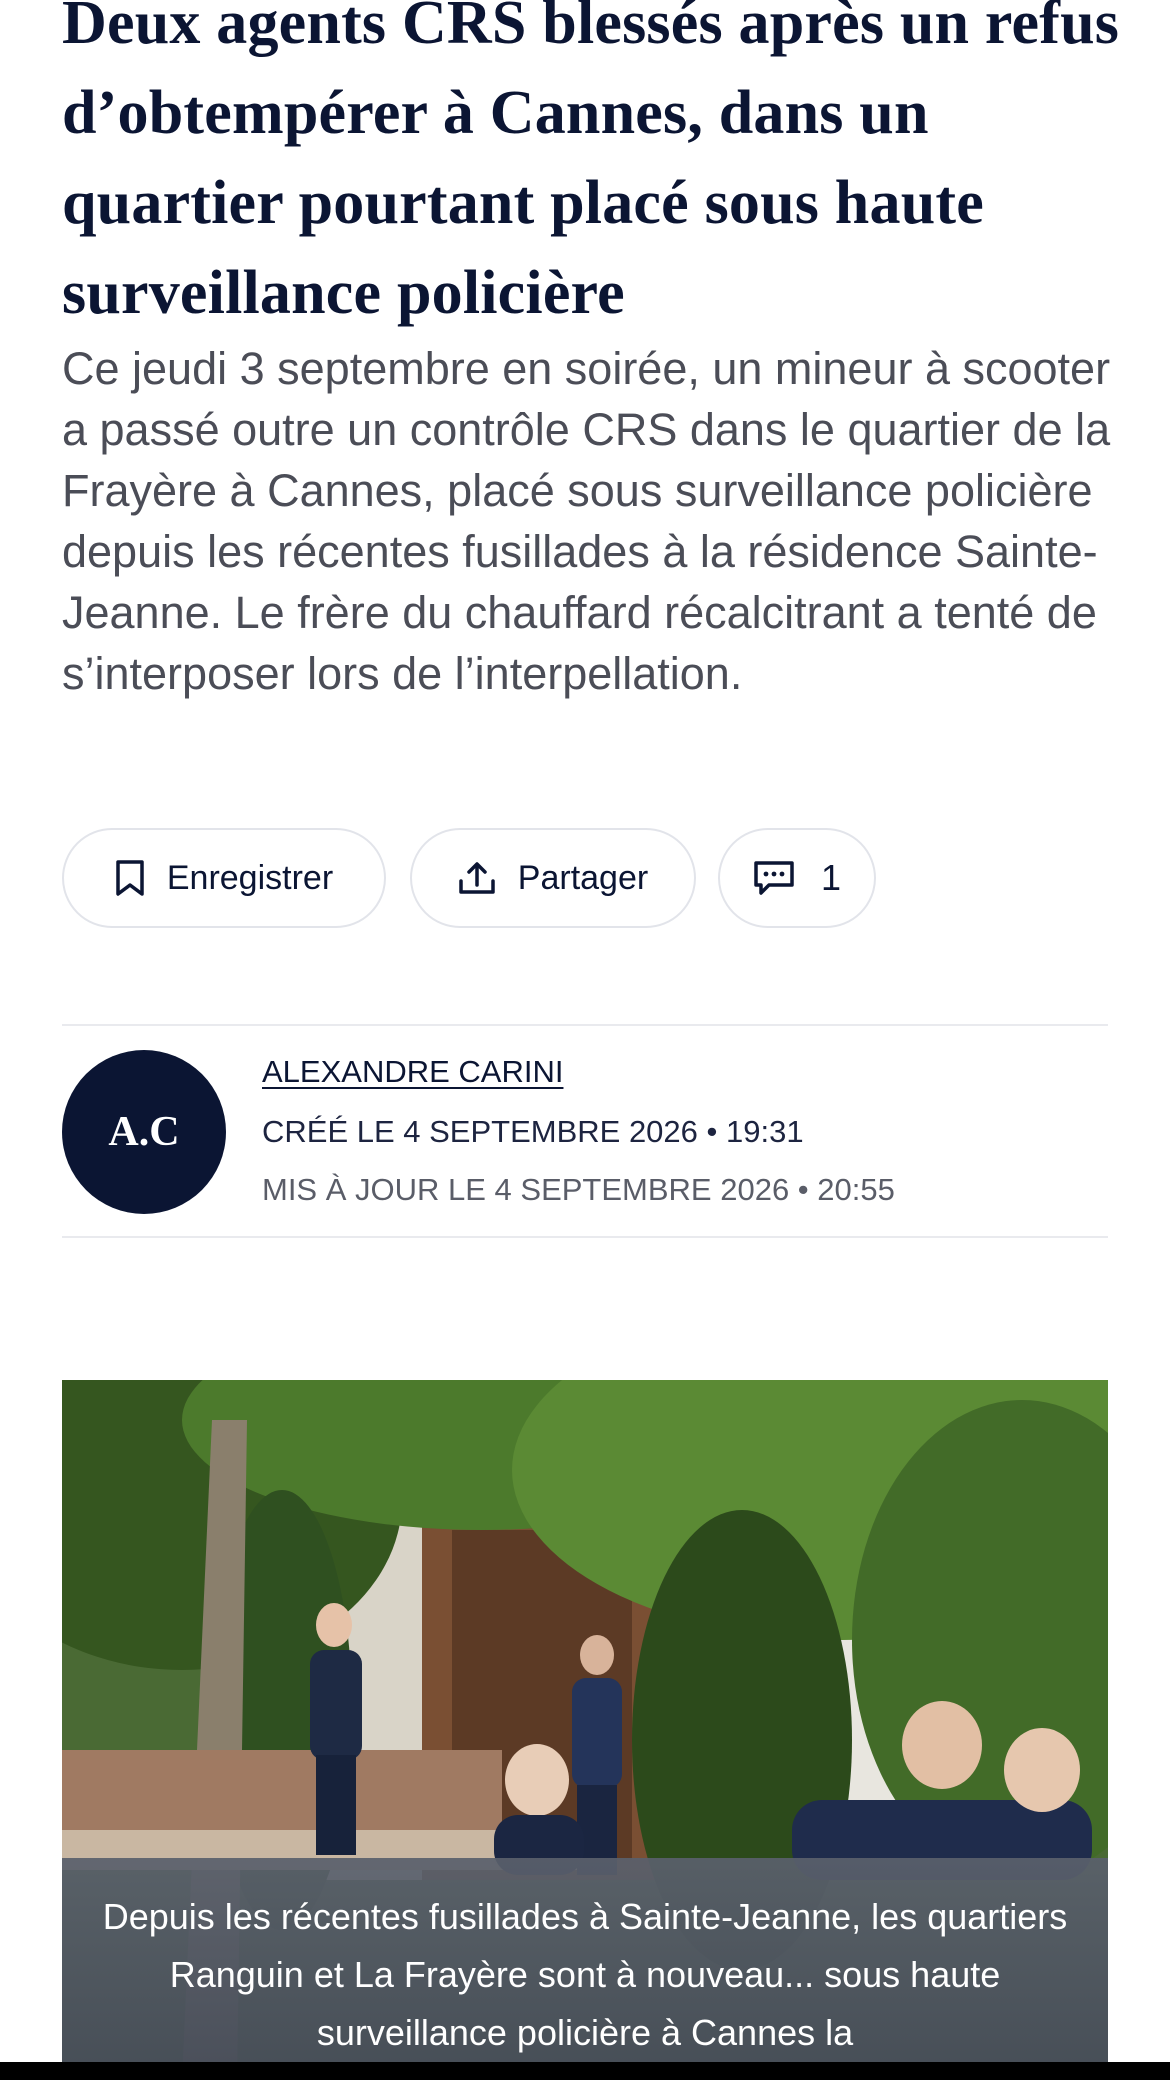 This screenshot has height=2080, width=1170. Describe the element at coordinates (583, 877) in the screenshot. I see `share-label: Partager` at that location.